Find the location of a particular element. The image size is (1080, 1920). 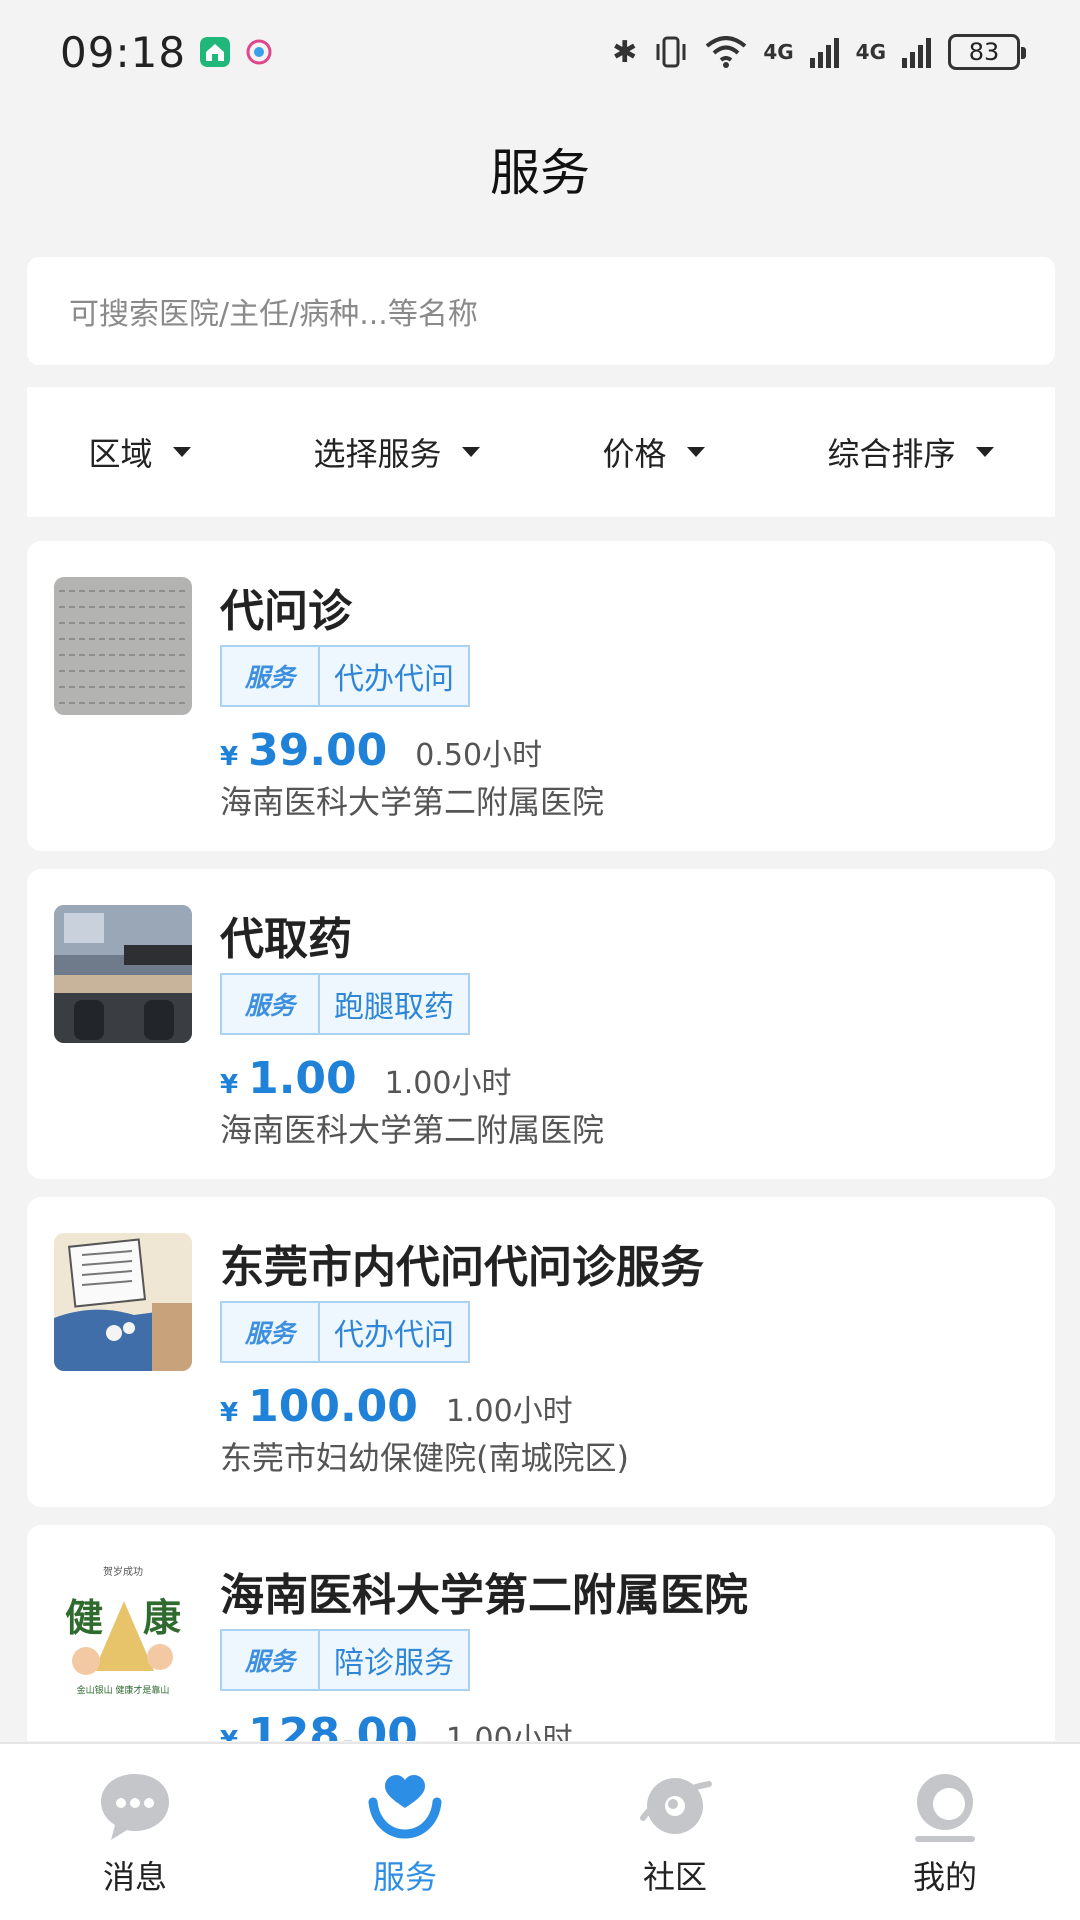

wifi-icon is located at coordinates (726, 52).